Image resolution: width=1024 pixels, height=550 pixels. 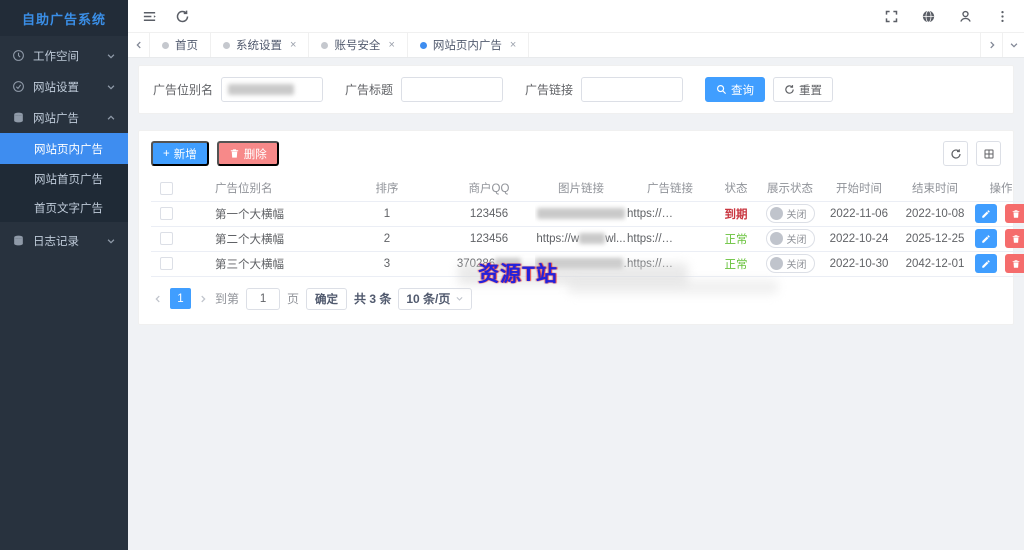 What do you see at coordinates (803, 89) in the screenshot?
I see `reset-button: 重置` at bounding box center [803, 89].